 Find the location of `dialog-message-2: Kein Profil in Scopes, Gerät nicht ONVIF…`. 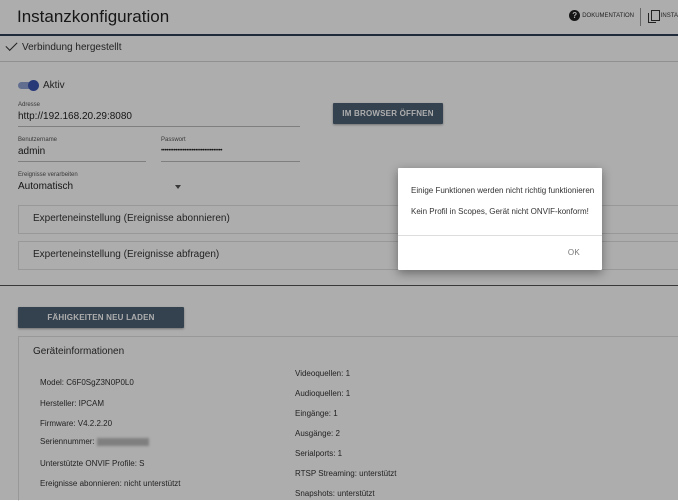

dialog-message-2: Kein Profil in Scopes, Gerät nicht ONVIF… is located at coordinates (500, 211).